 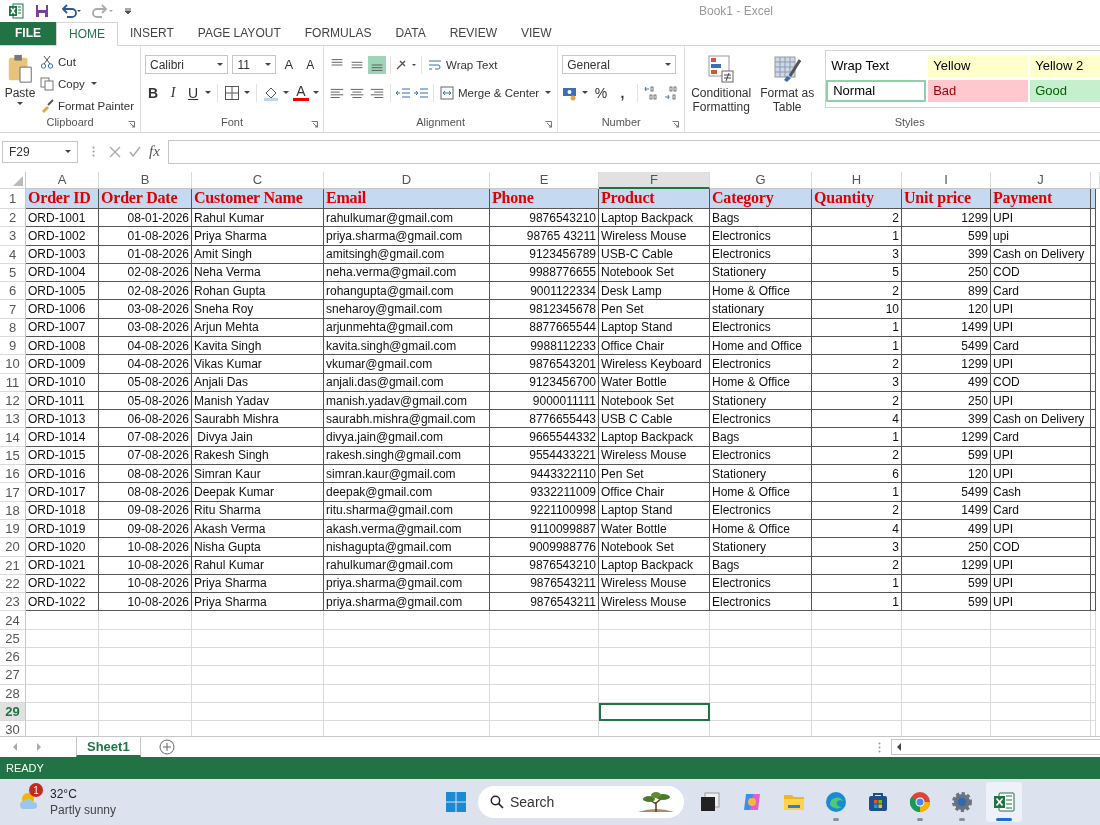 What do you see at coordinates (13, 419) in the screenshot?
I see `row-header: 13` at bounding box center [13, 419].